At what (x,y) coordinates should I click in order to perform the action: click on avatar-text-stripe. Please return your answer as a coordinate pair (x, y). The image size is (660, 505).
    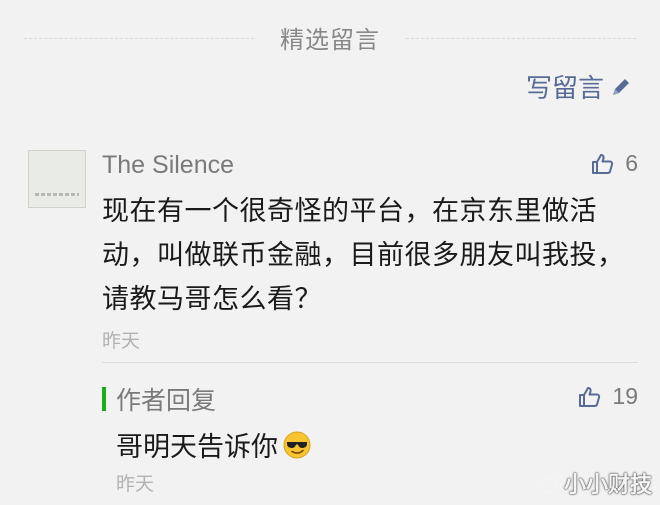
    Looking at the image, I should click on (57, 194).